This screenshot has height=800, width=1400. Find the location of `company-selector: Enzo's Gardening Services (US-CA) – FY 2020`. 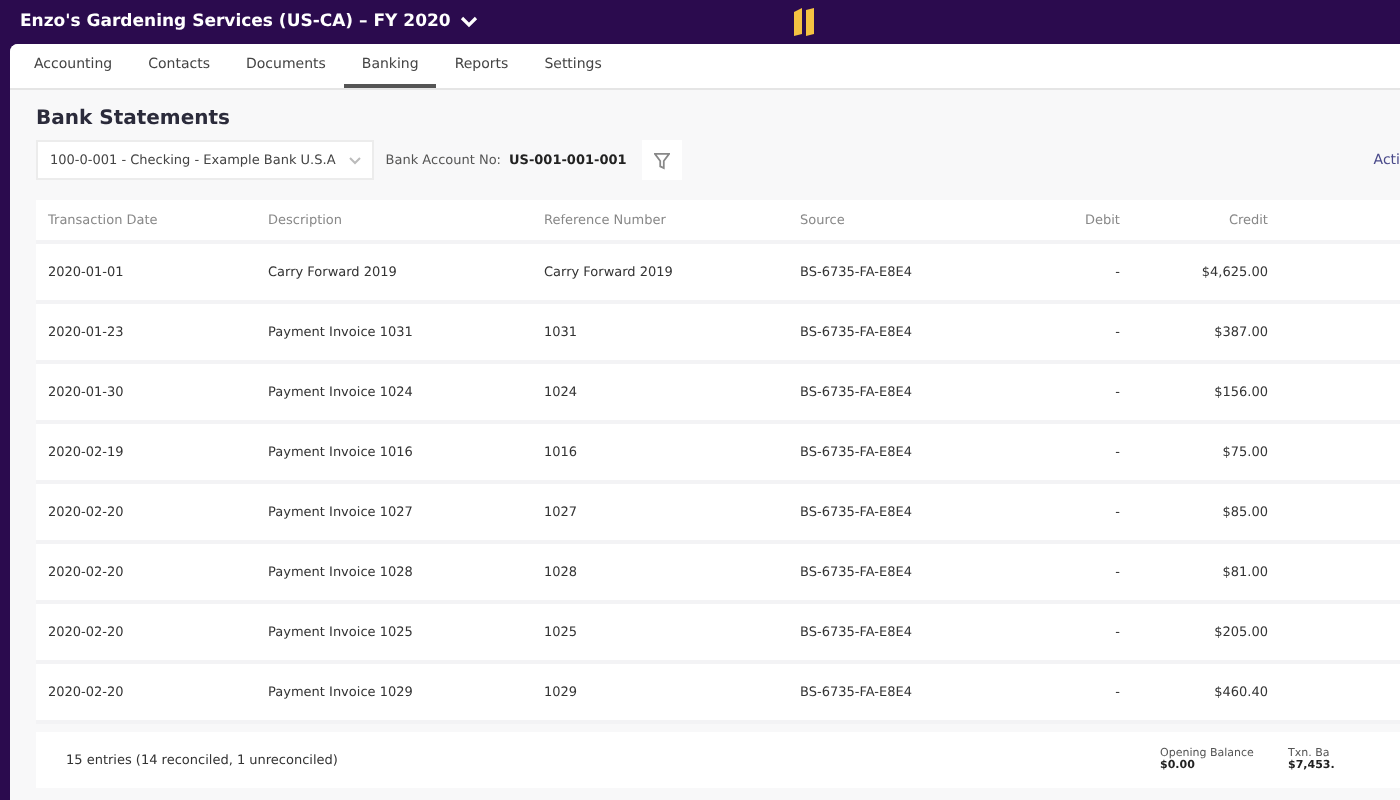

company-selector: Enzo's Gardening Services (US-CA) – FY 2020 is located at coordinates (239, 22).